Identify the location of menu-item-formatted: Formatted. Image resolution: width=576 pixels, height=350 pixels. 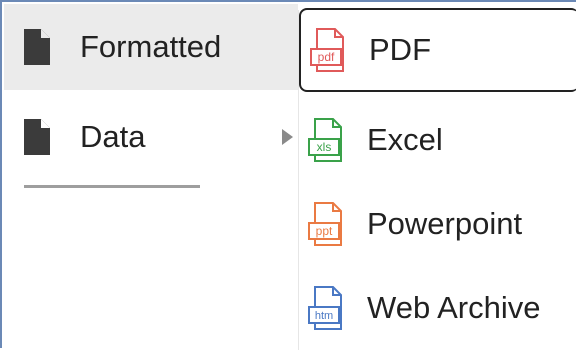
(151, 47).